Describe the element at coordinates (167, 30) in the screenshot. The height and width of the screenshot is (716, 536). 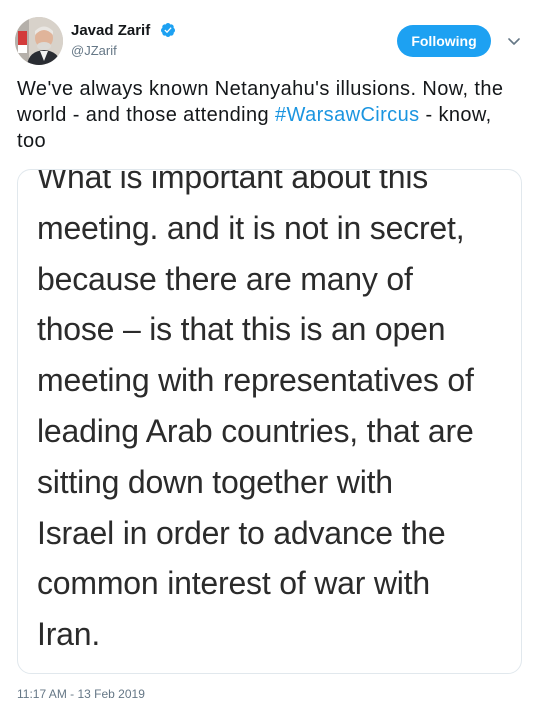
I see `verified-badge-icon` at that location.